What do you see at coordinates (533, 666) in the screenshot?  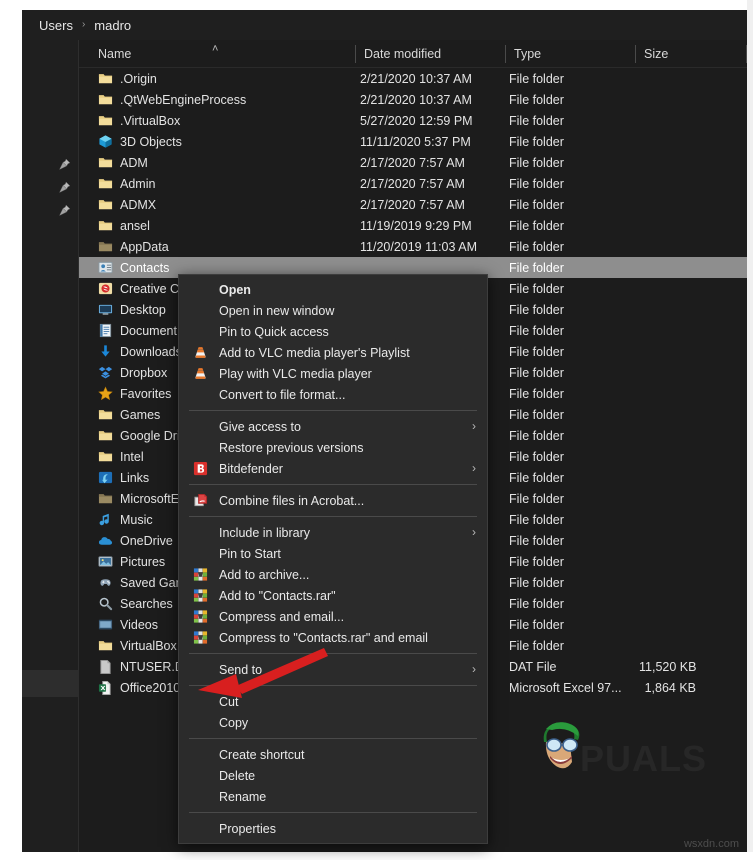 I see `file-type-cell: DAT File` at bounding box center [533, 666].